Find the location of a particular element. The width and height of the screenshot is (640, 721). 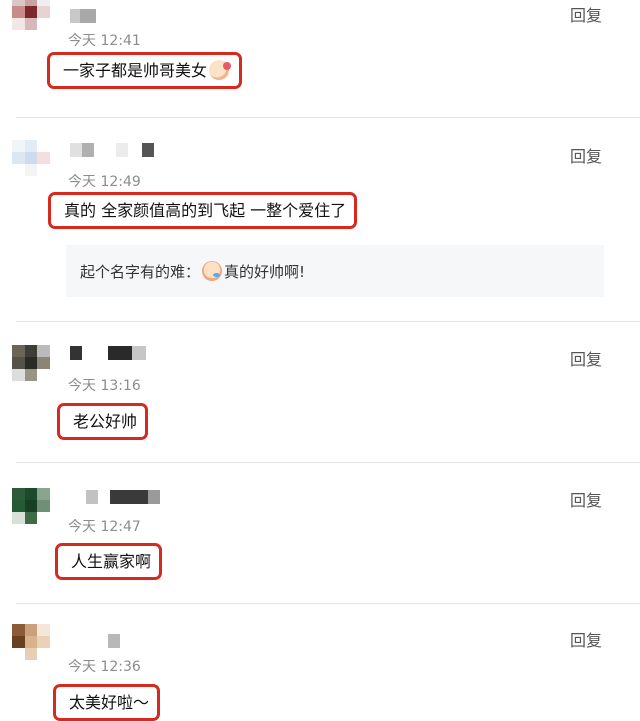

comment-text: 人生赢家啊 is located at coordinates (109, 561).